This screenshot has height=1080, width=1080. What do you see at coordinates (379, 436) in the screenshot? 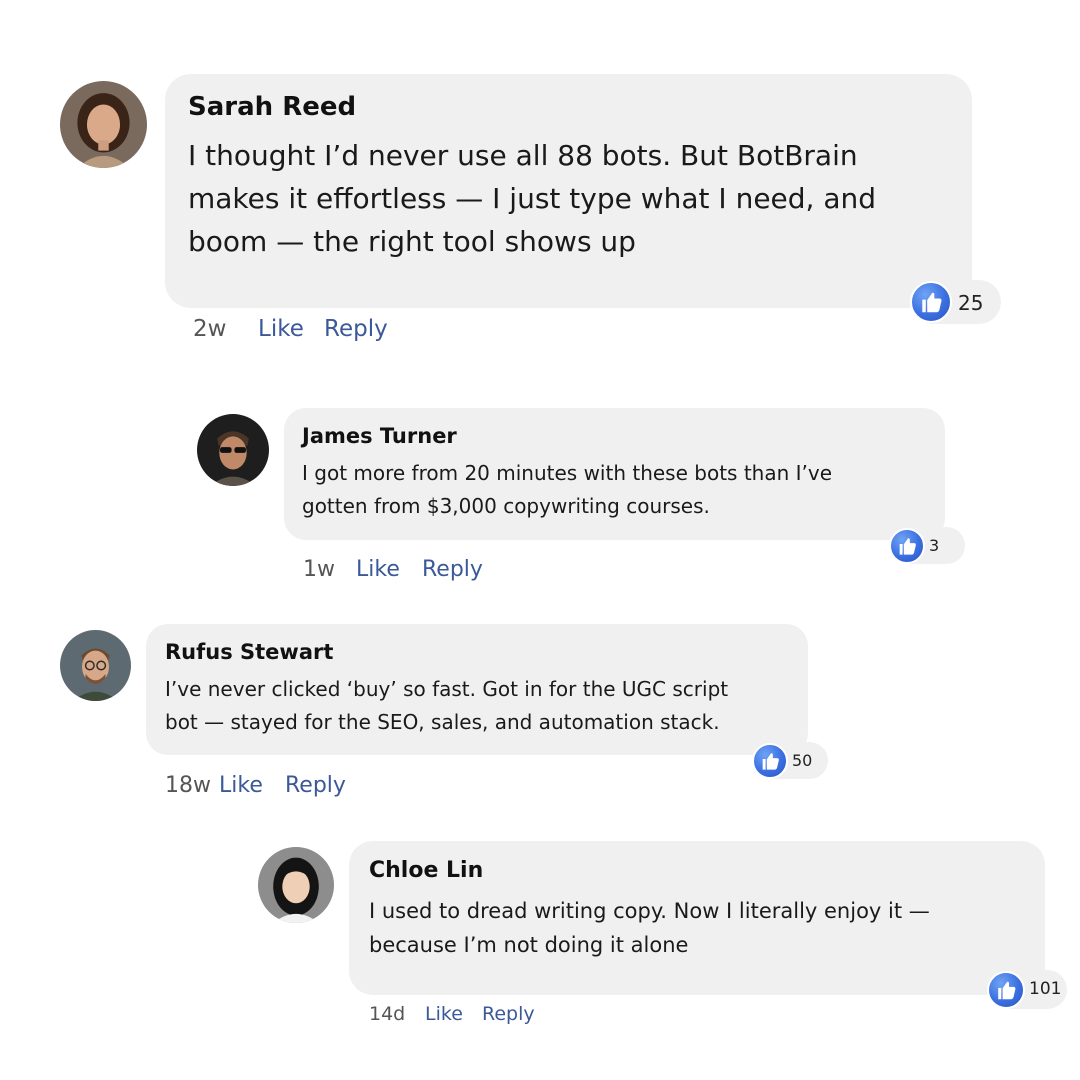
I see `comment-author: James Turner` at bounding box center [379, 436].